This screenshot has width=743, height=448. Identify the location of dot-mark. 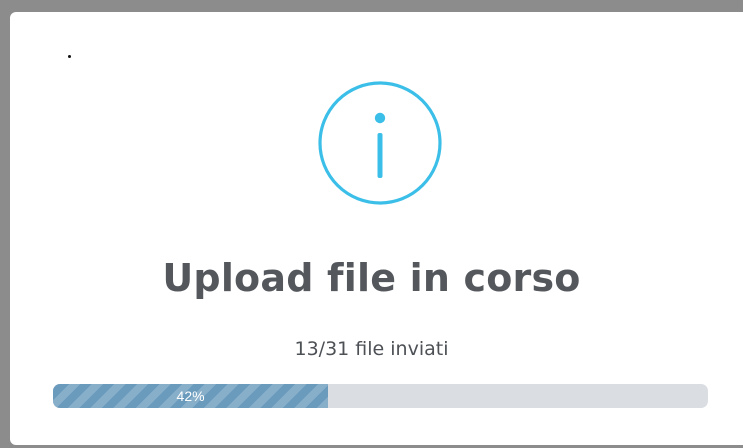
(69, 56).